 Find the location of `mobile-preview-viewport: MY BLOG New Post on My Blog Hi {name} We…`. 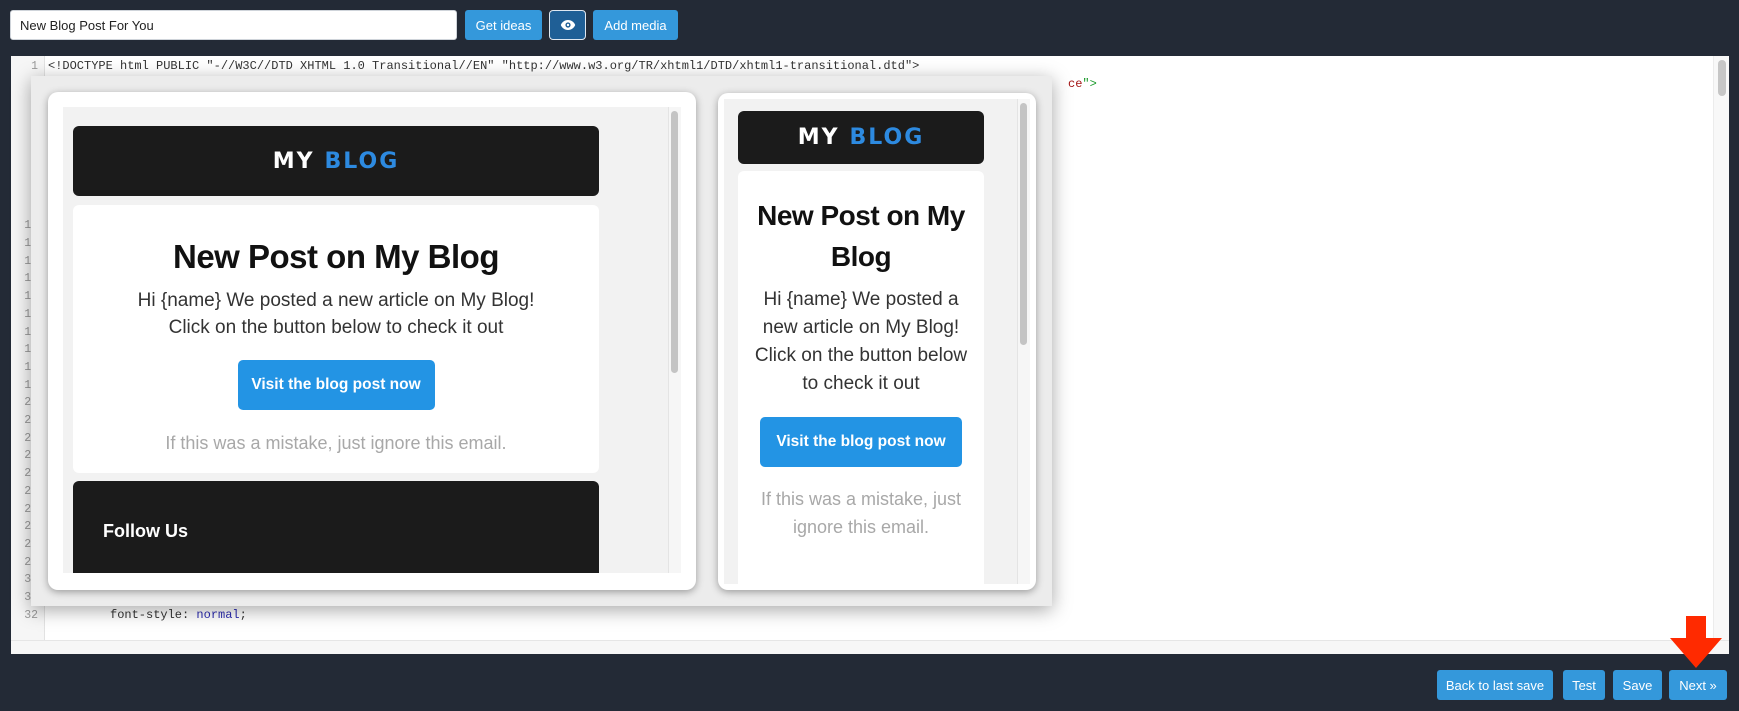

mobile-preview-viewport: MY BLOG New Post on My Blog Hi {name} We… is located at coordinates (877, 341).